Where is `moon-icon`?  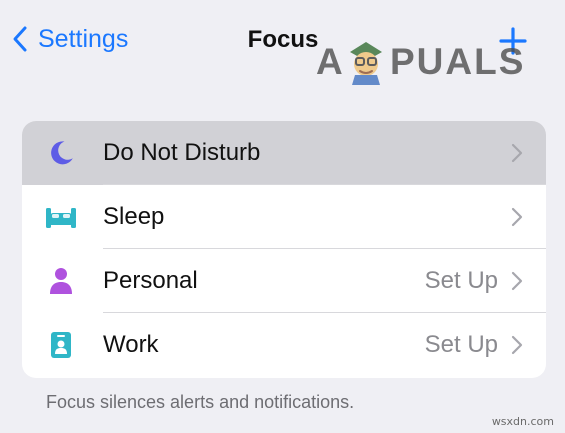
moon-icon is located at coordinates (61, 153).